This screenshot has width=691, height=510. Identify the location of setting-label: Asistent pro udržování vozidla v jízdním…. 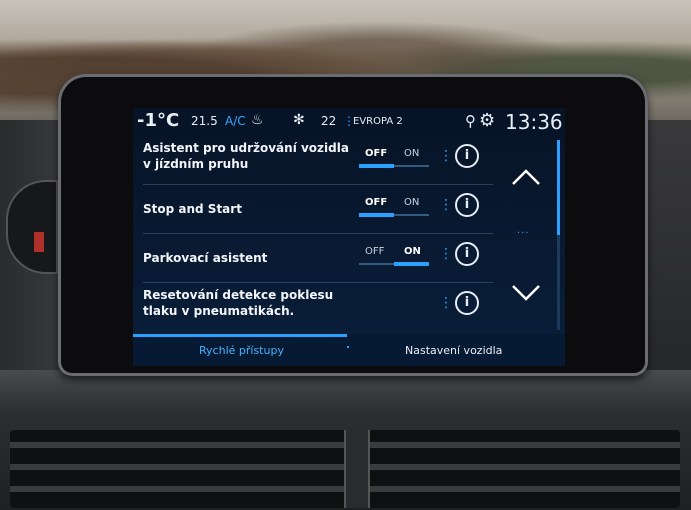
(246, 156).